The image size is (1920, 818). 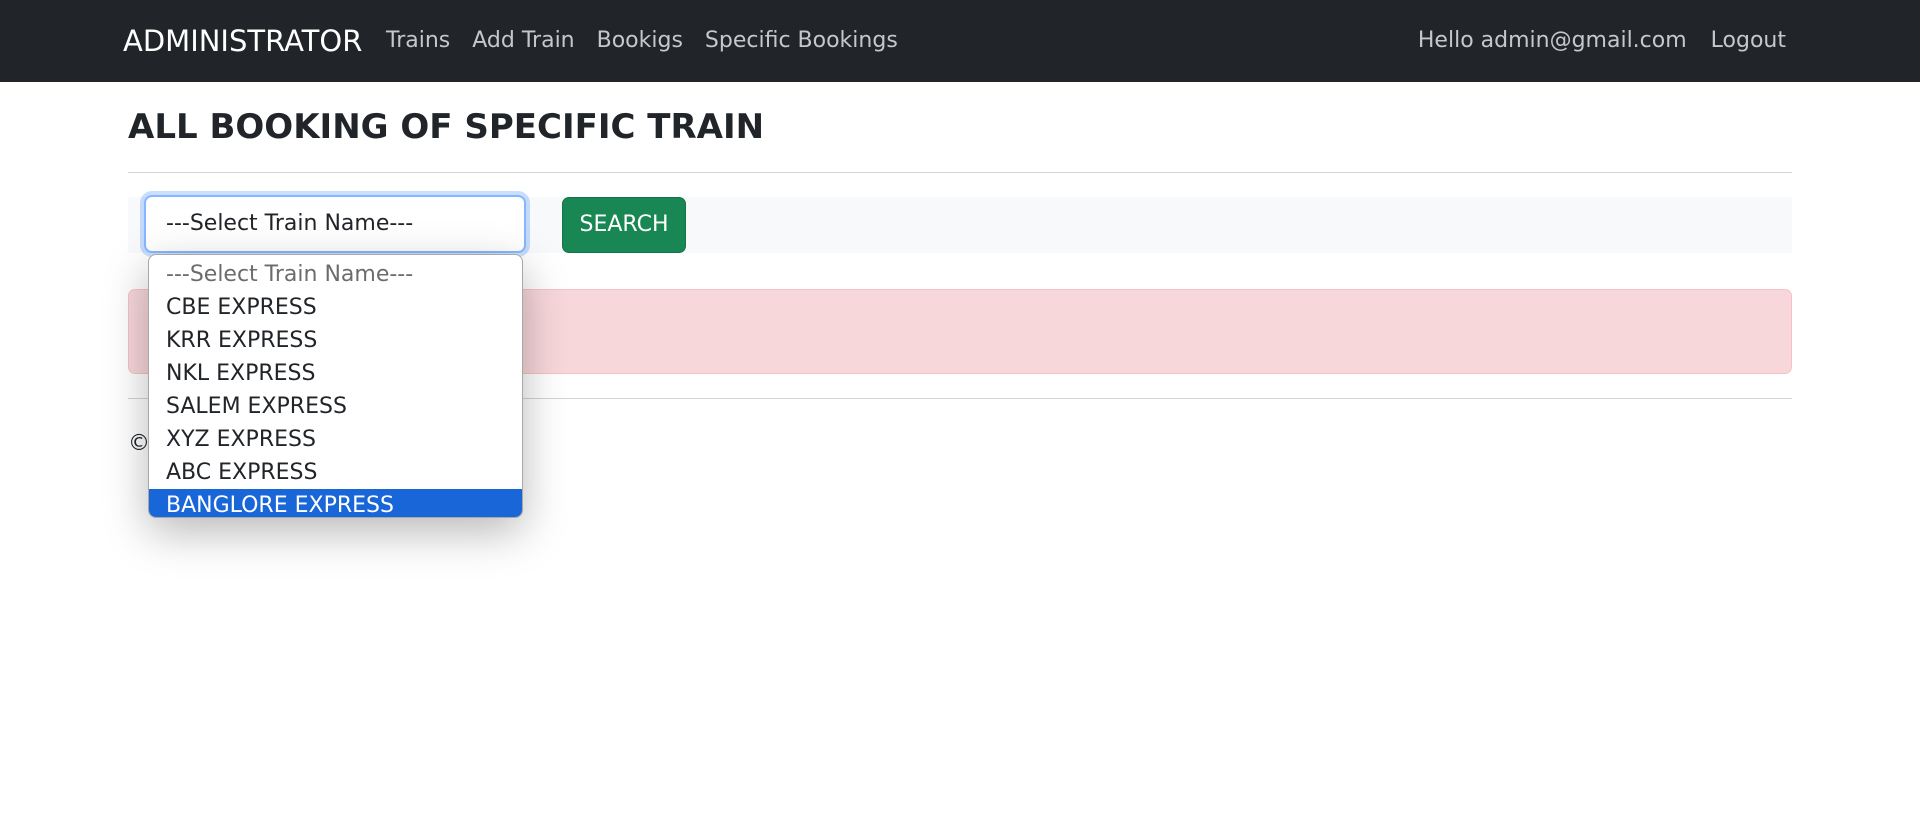 I want to click on nav-link-specific-bookings: Specific Bookings, so click(x=801, y=41).